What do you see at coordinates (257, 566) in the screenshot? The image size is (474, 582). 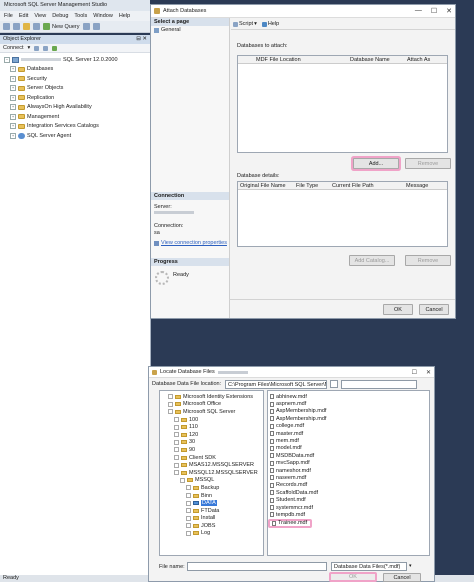 I see `file-name-input` at bounding box center [257, 566].